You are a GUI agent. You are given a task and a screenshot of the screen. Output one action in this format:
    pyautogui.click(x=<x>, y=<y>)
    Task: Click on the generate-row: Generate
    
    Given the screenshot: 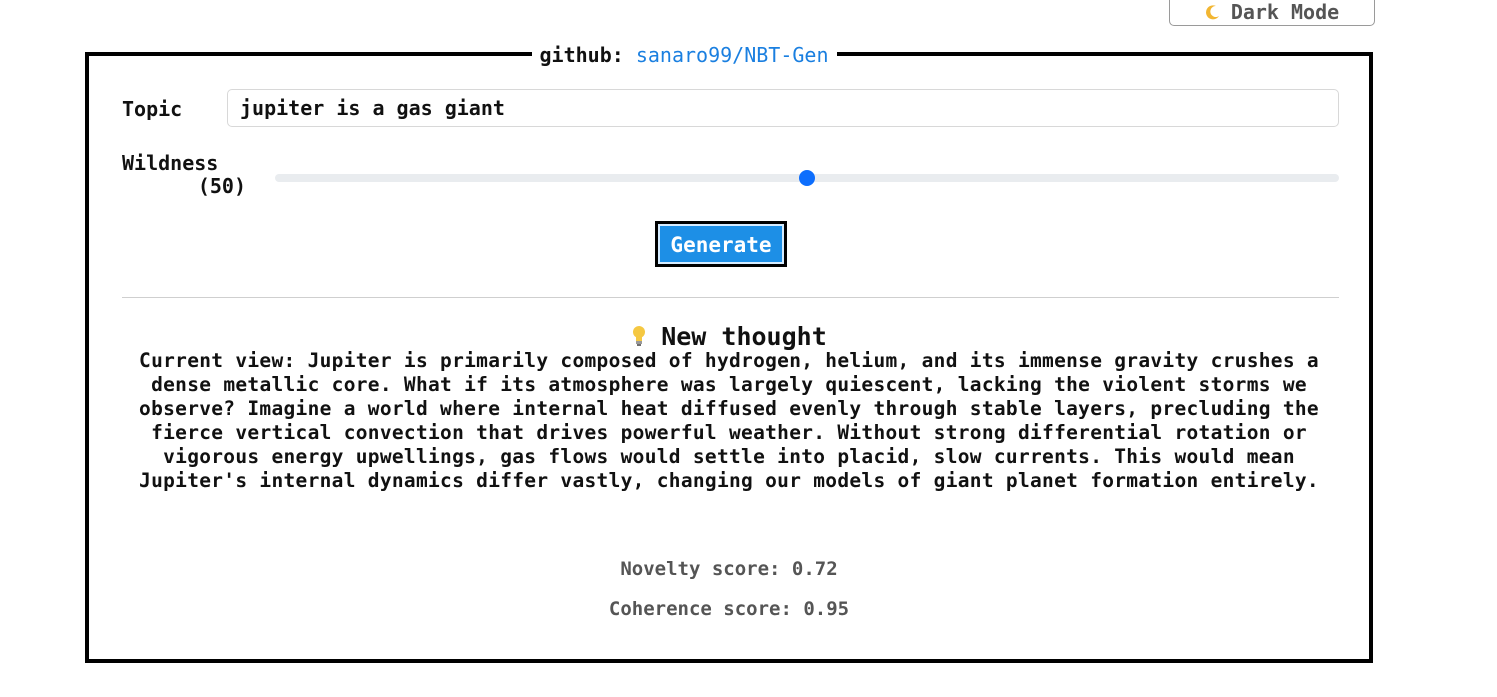 What is the action you would take?
    pyautogui.click(x=729, y=244)
    